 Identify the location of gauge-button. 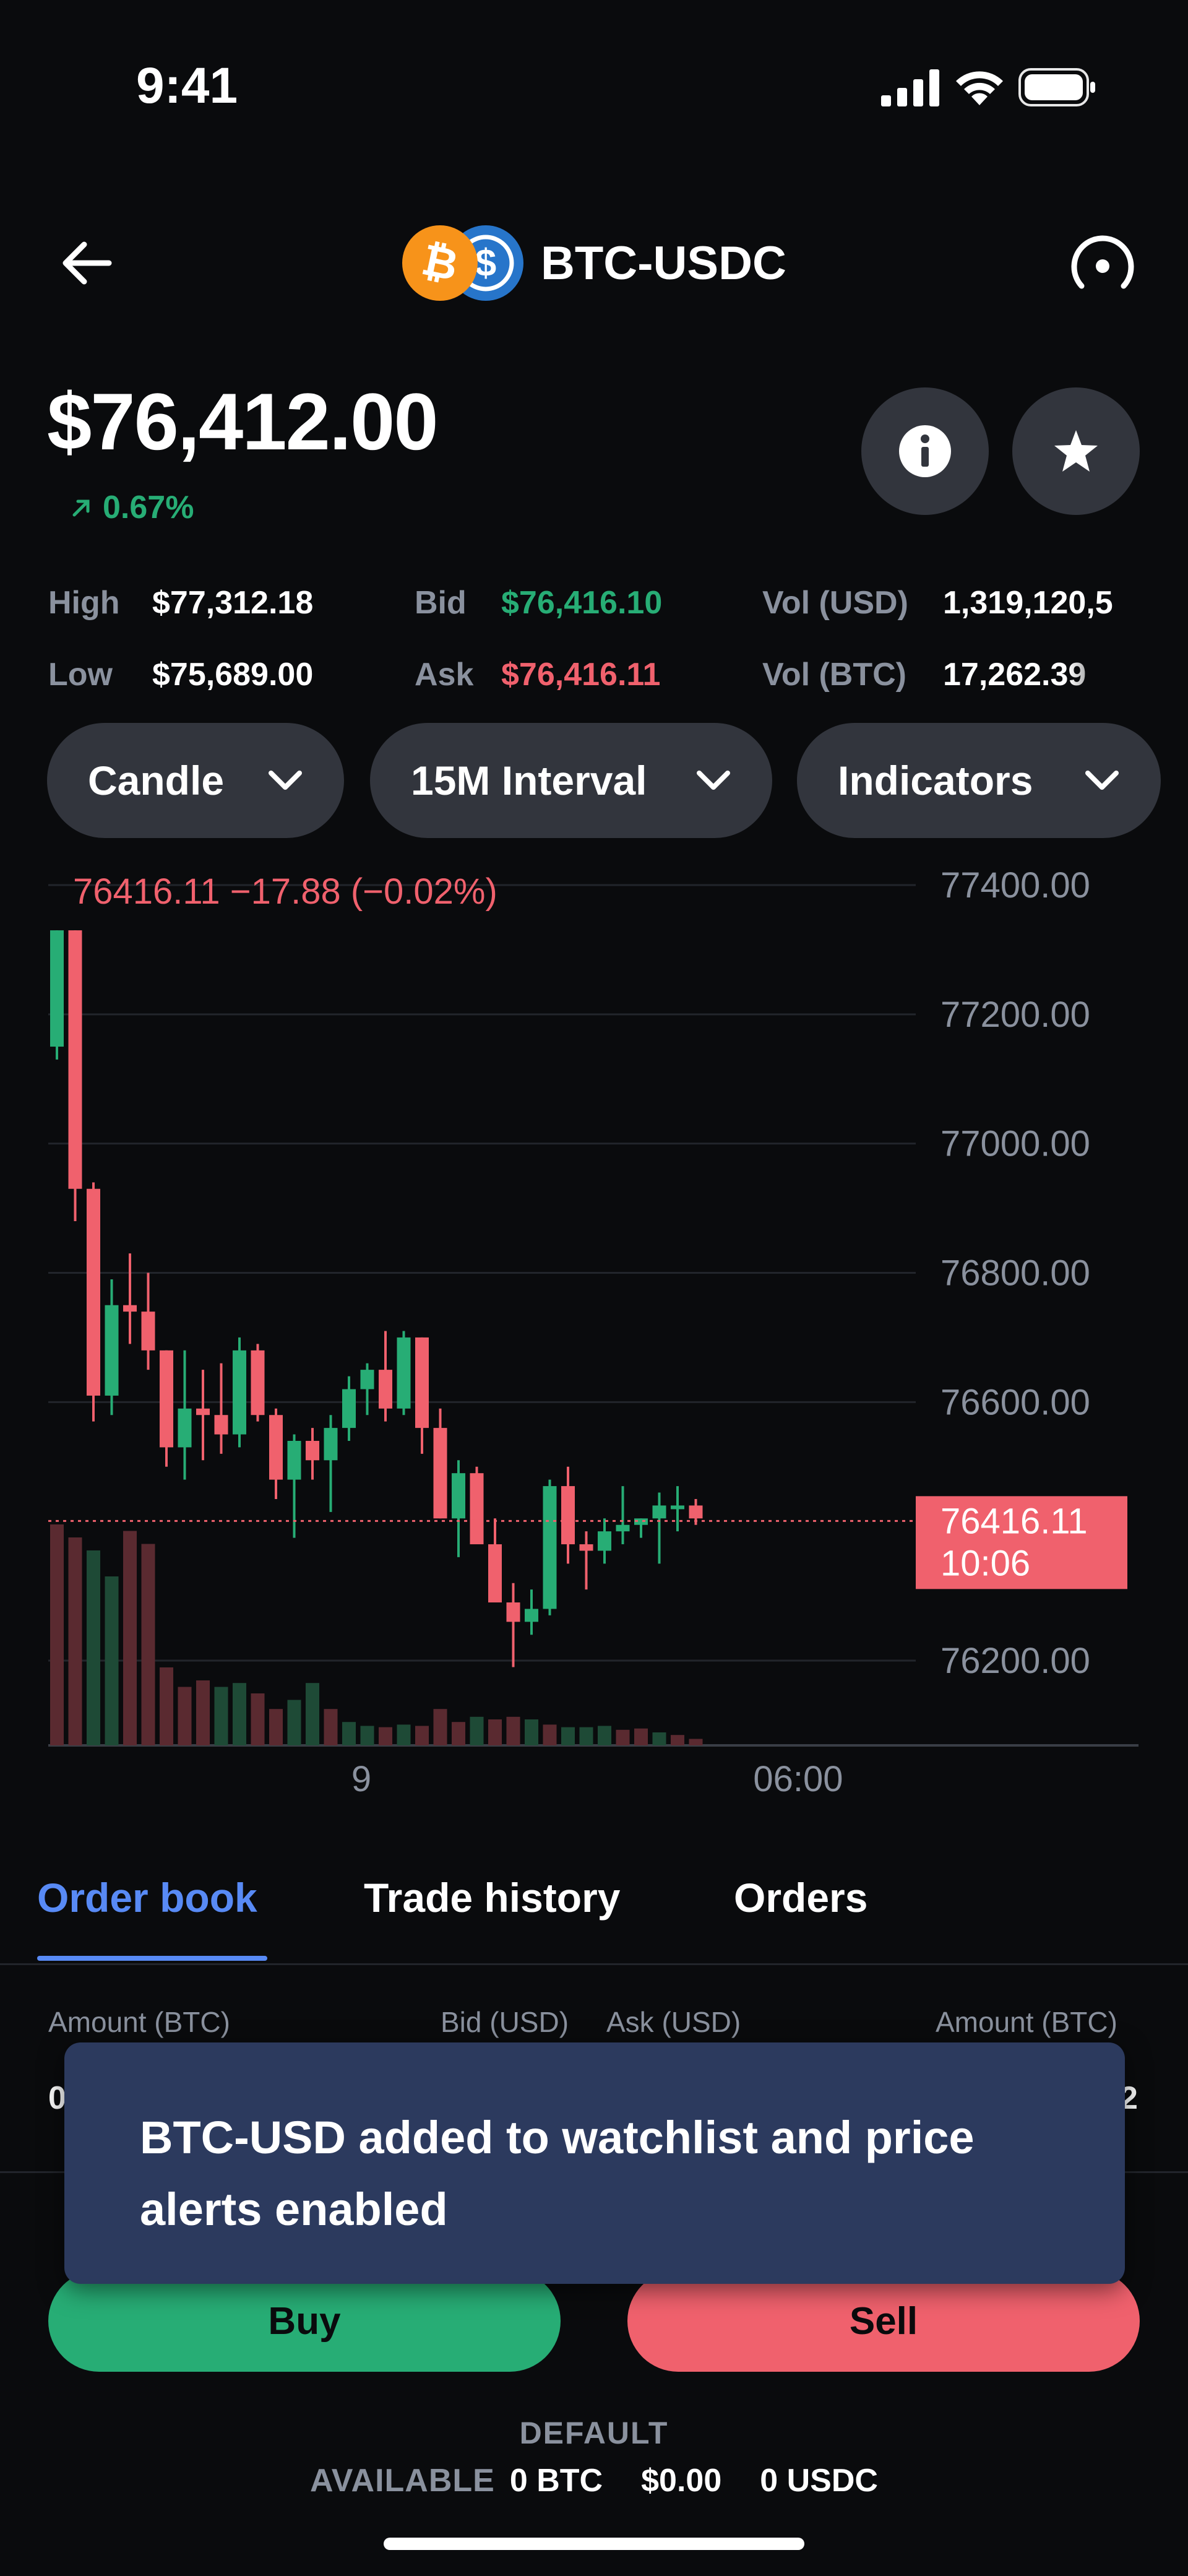
(1102, 266).